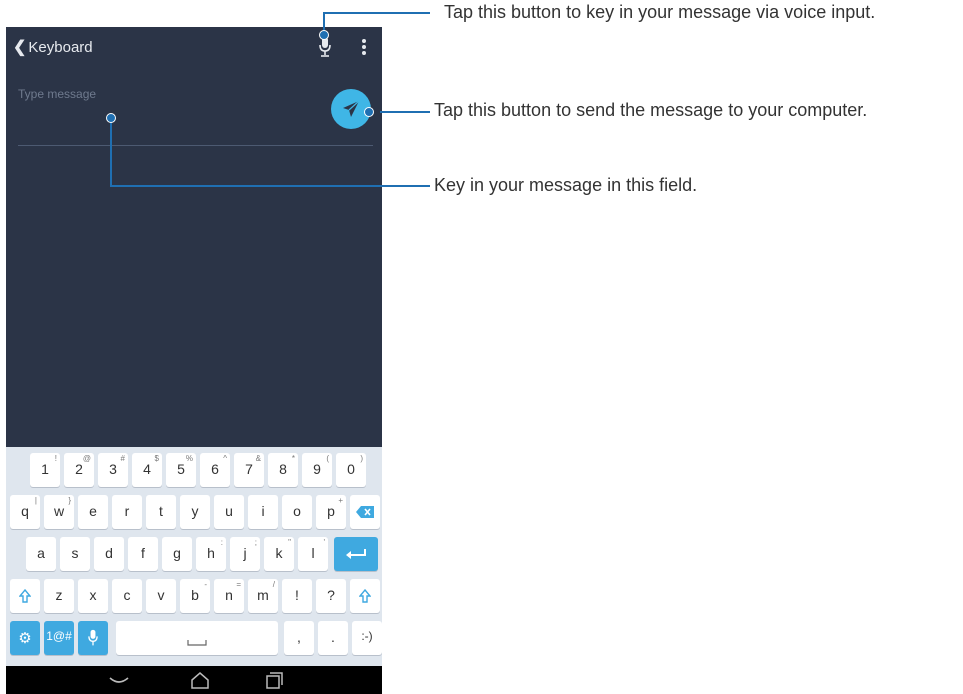  I want to click on keyboard-row-zxcv: z x c v b- n = m / ! ?, so click(194, 595).